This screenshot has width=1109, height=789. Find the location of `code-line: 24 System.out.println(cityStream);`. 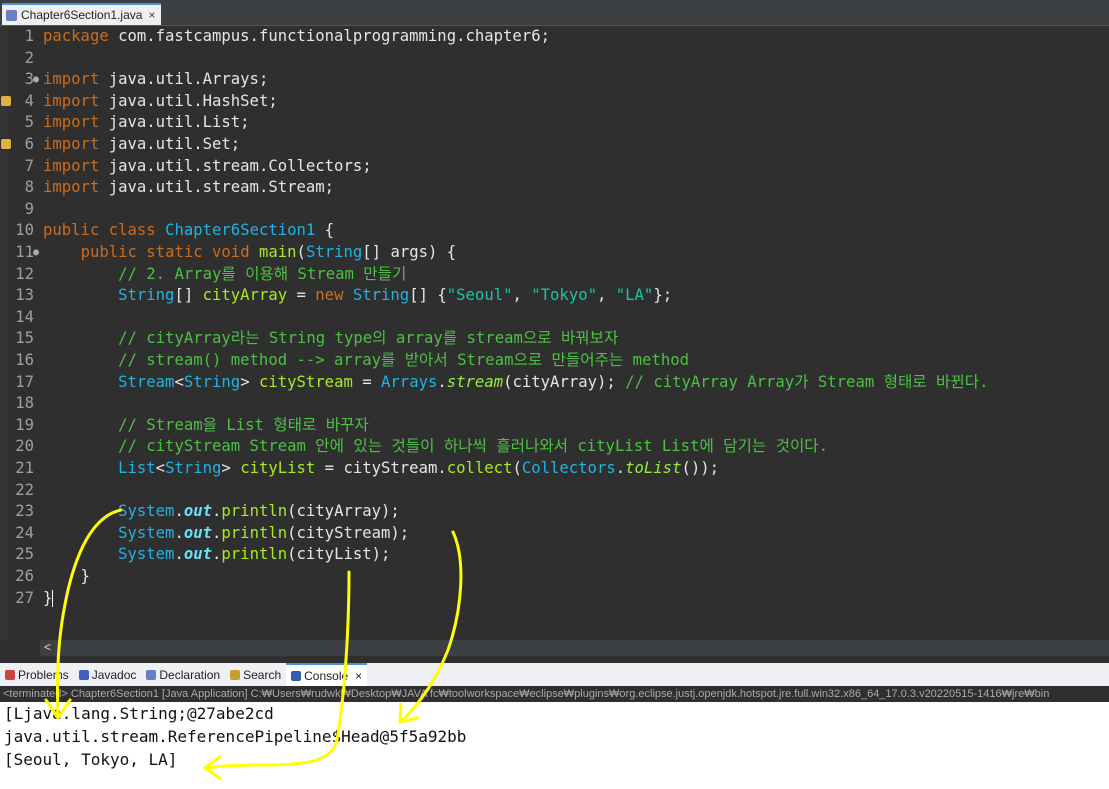

code-line: 24 System.out.println(cityStream); is located at coordinates (554, 534).